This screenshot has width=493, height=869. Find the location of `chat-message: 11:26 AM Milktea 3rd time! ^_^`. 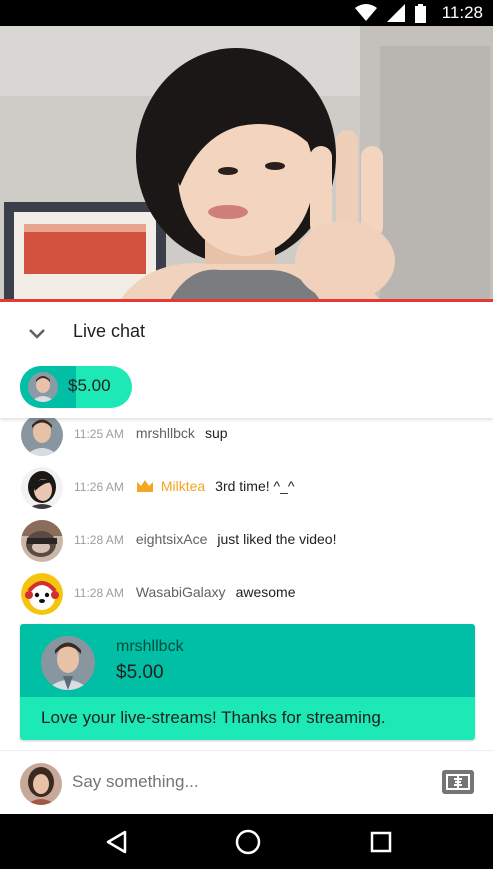

chat-message: 11:26 AM Milktea 3rd time! ^_^ is located at coordinates (246, 488).